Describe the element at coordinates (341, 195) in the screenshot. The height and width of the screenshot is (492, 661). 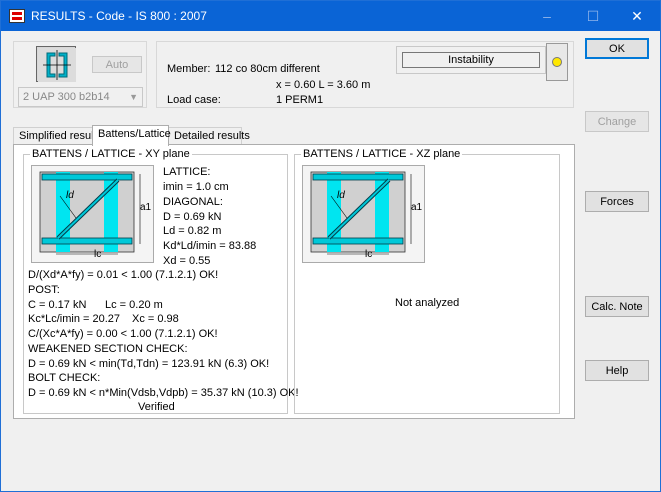
I see `xz-ld-label: ld` at that location.